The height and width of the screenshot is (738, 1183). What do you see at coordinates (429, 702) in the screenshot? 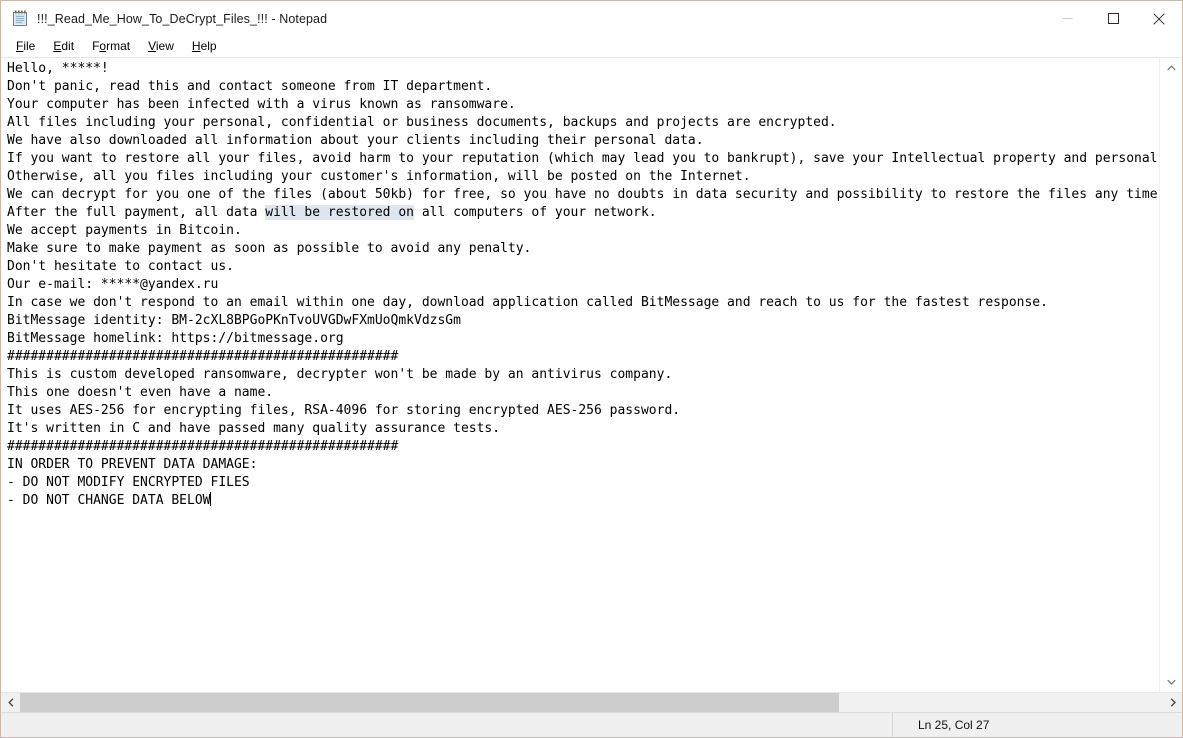
I see `horizontal-scroll-thumb` at bounding box center [429, 702].